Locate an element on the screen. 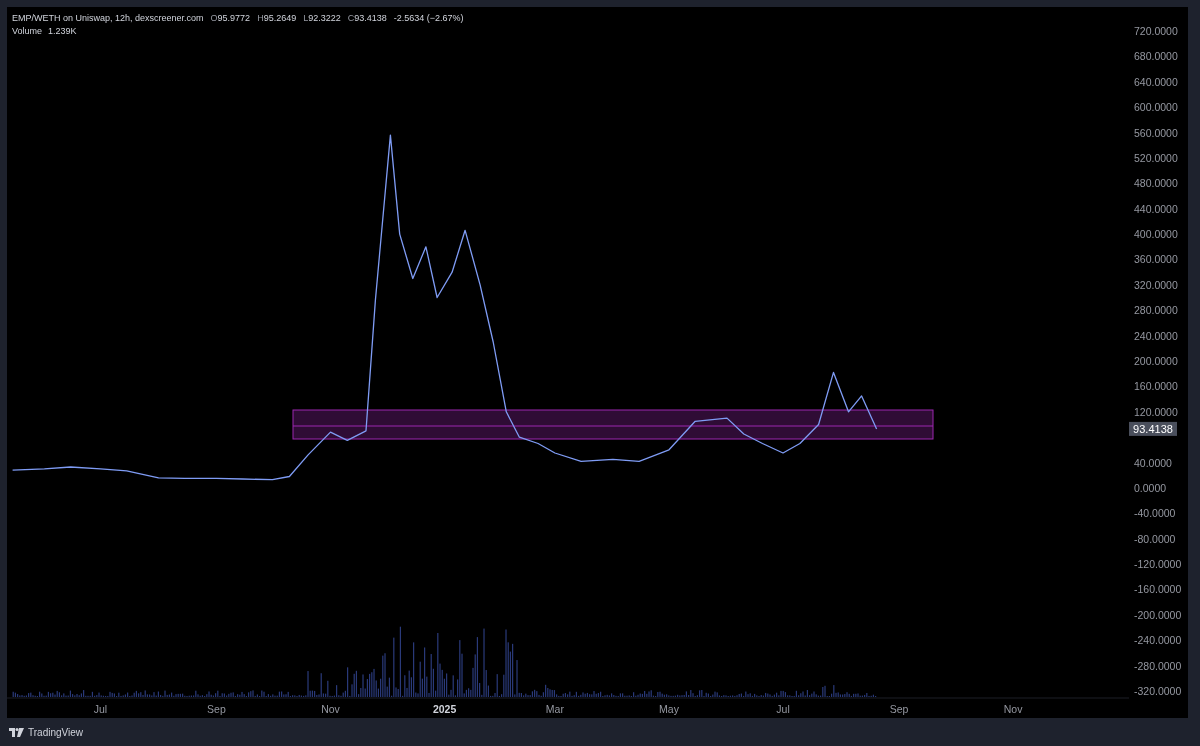 This screenshot has width=1200, height=746. price-change: -2.5634 (−2.67%) is located at coordinates (428, 18).